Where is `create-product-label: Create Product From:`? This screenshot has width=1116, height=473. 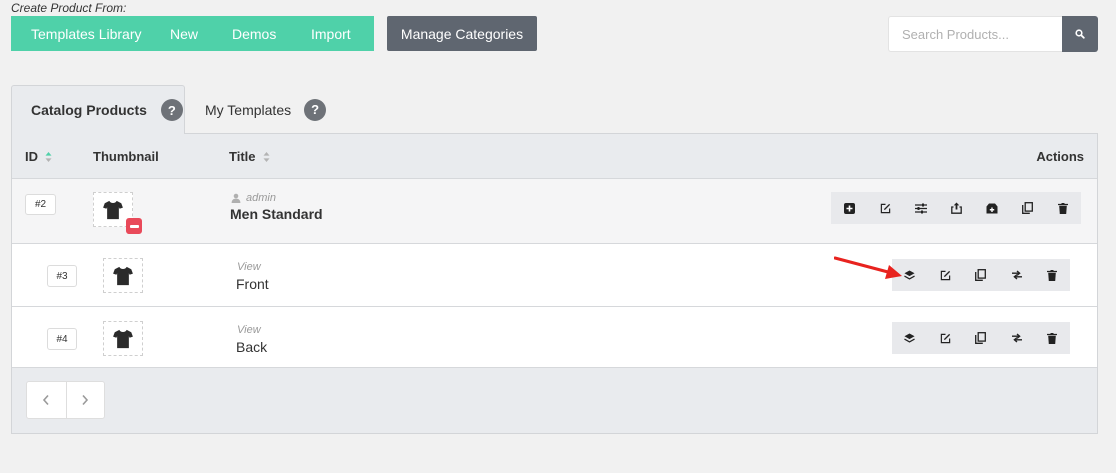
create-product-label: Create Product From: is located at coordinates (69, 8).